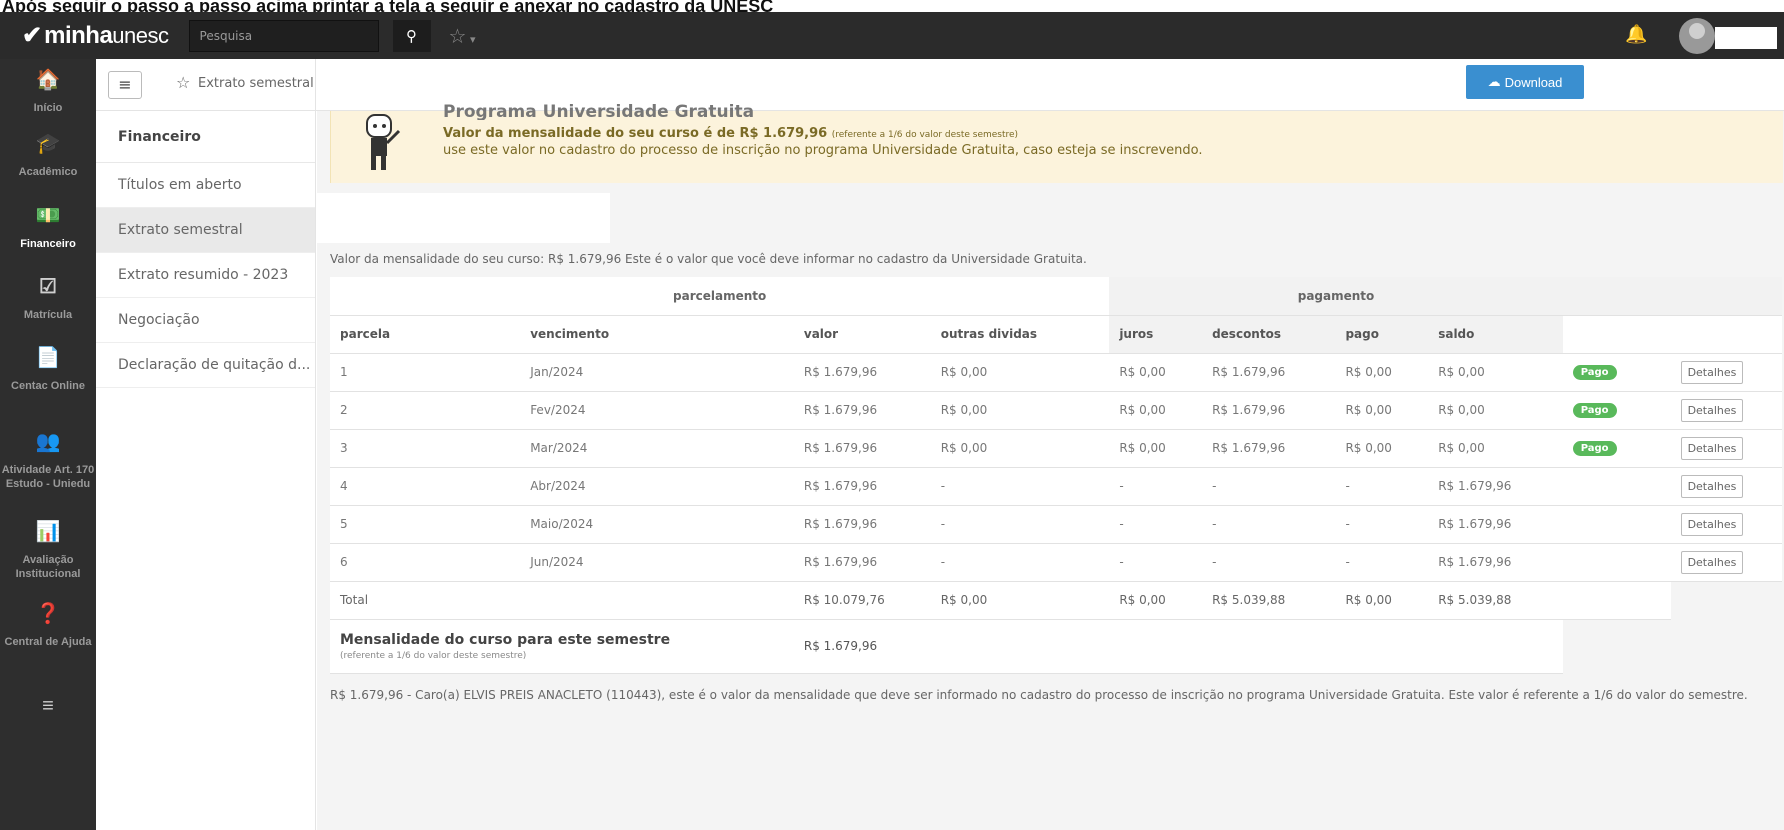 This screenshot has width=1784, height=830. Describe the element at coordinates (256, 83) in the screenshot. I see `breadcrumb-current: Extrato semestral` at that location.